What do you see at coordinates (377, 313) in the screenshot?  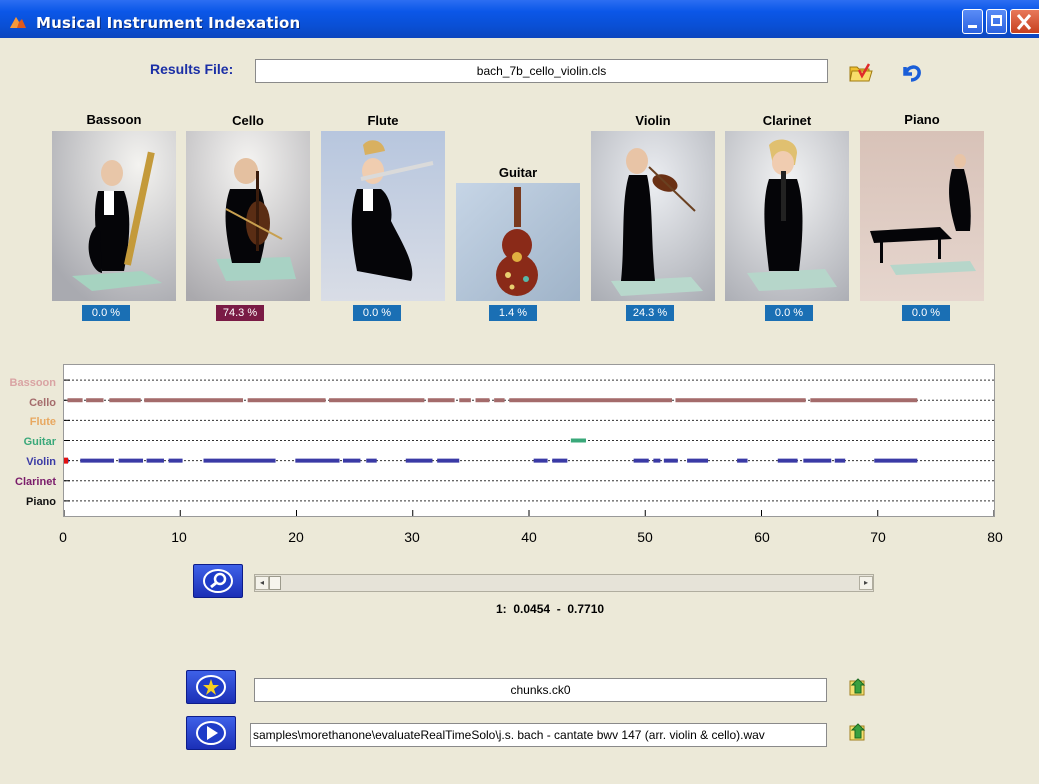 I see `percent-badge-flute: 0.0 %` at bounding box center [377, 313].